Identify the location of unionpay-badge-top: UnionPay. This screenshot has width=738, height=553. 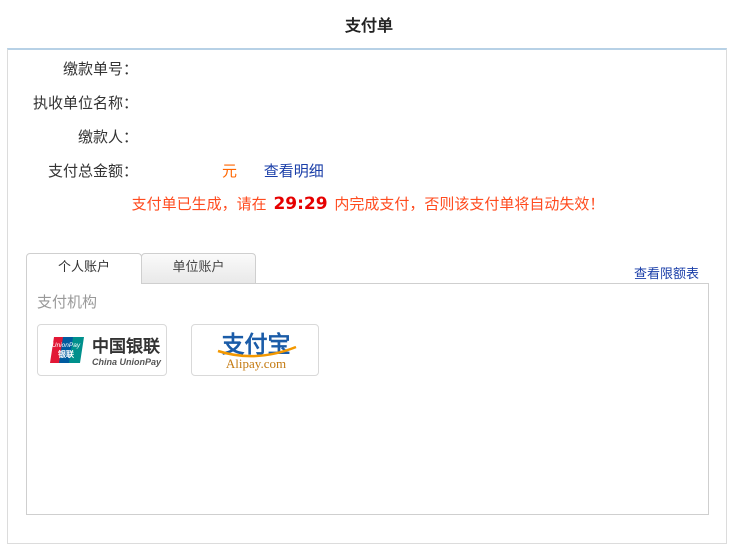
(66, 345).